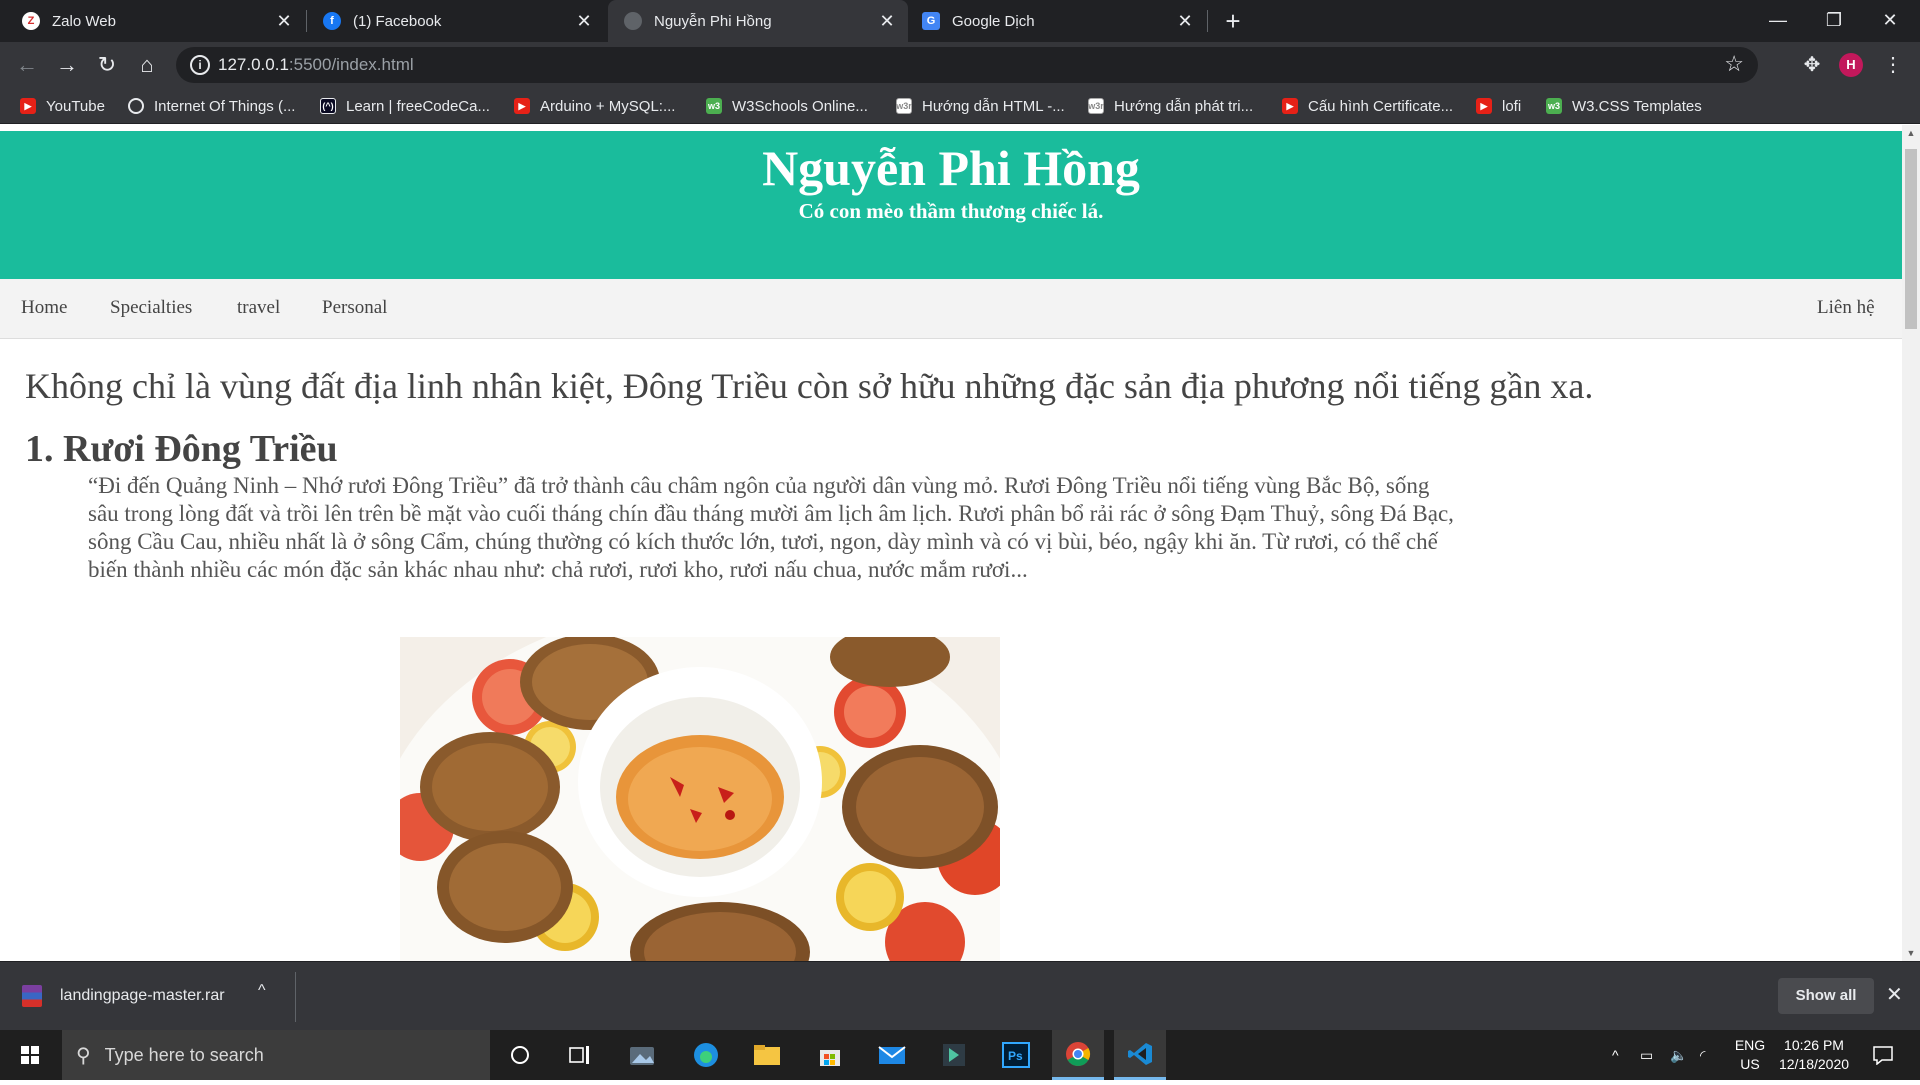 This screenshot has width=1920, height=1085. I want to click on address-bar: i 127.0.0.1:5500/index.html ☆, so click(967, 65).